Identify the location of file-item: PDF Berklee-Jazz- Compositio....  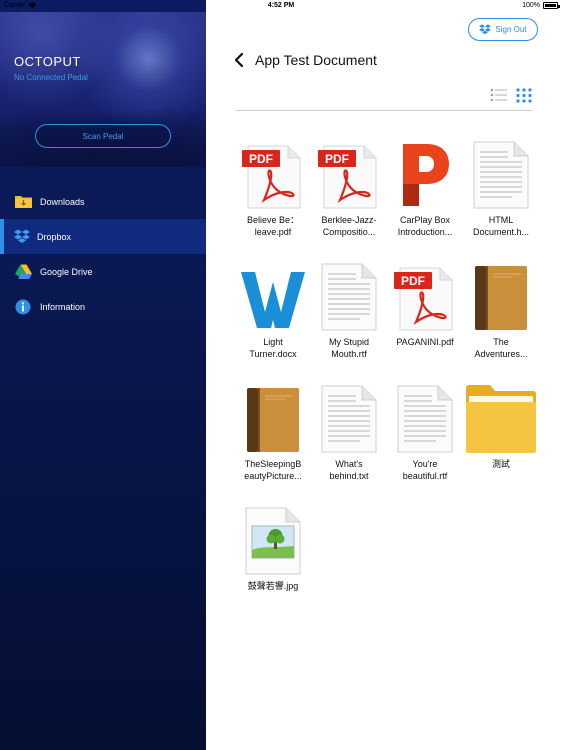
(349, 185).